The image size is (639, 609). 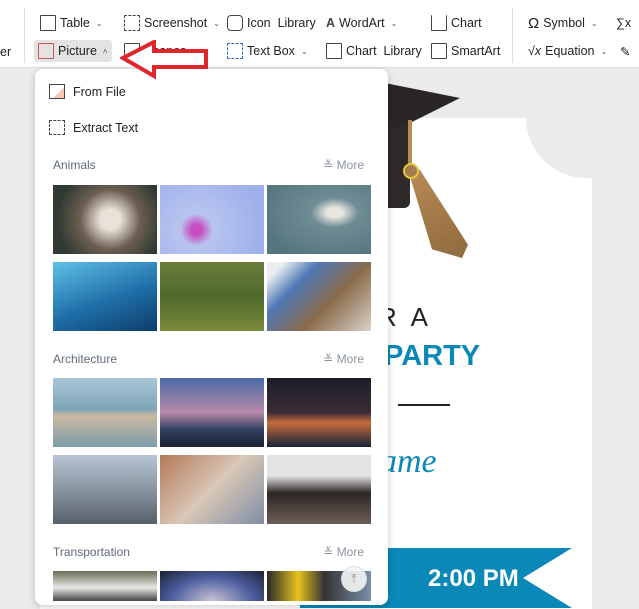 What do you see at coordinates (439, 23) in the screenshot?
I see `chart-icon` at bounding box center [439, 23].